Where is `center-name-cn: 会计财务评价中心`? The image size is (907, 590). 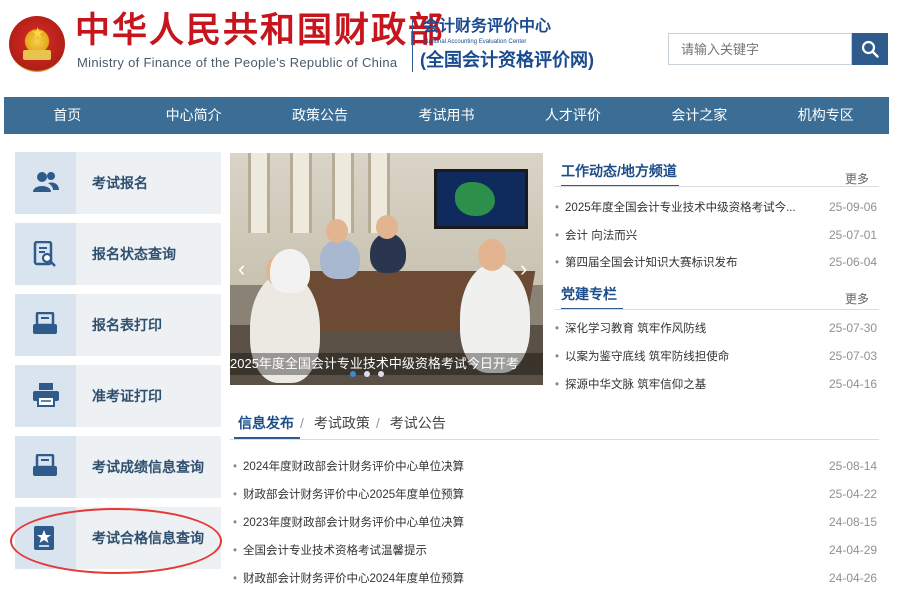
center-name-cn: 会计财务评价中心 is located at coordinates (487, 26).